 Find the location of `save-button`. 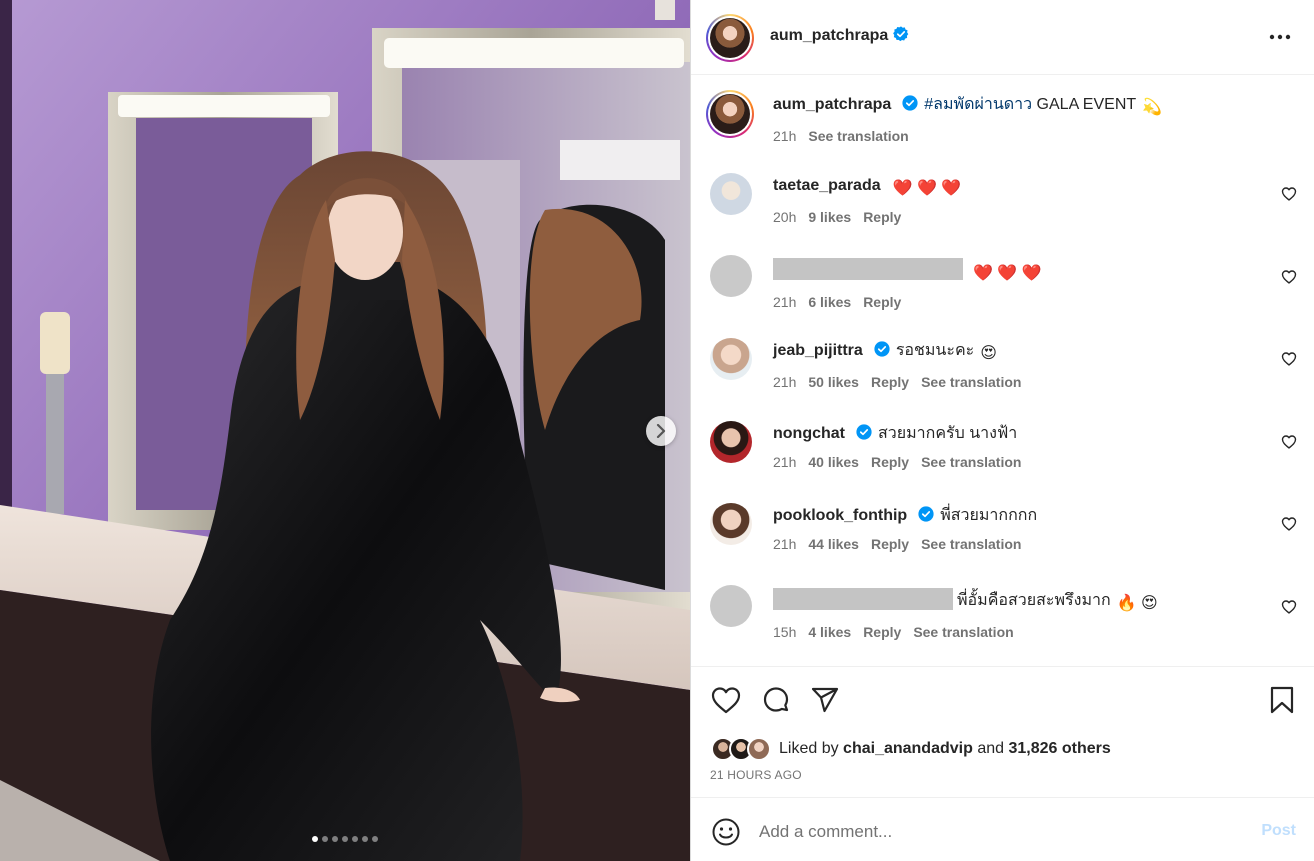

save-button is located at coordinates (1282, 700).